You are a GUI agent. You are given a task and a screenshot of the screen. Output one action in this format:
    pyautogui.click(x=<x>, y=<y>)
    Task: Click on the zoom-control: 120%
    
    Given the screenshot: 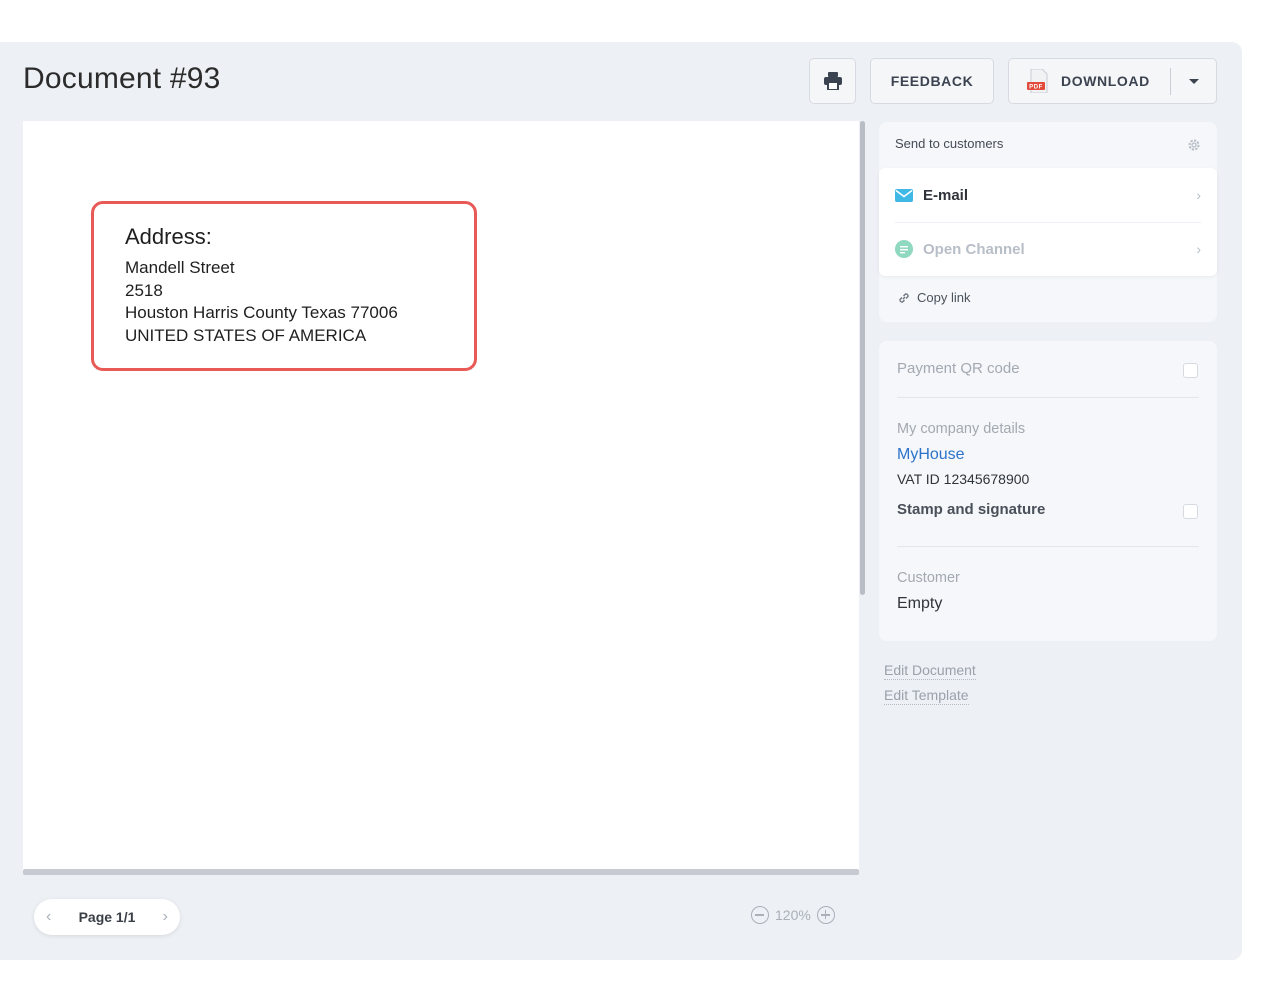 What is the action you would take?
    pyautogui.click(x=793, y=915)
    